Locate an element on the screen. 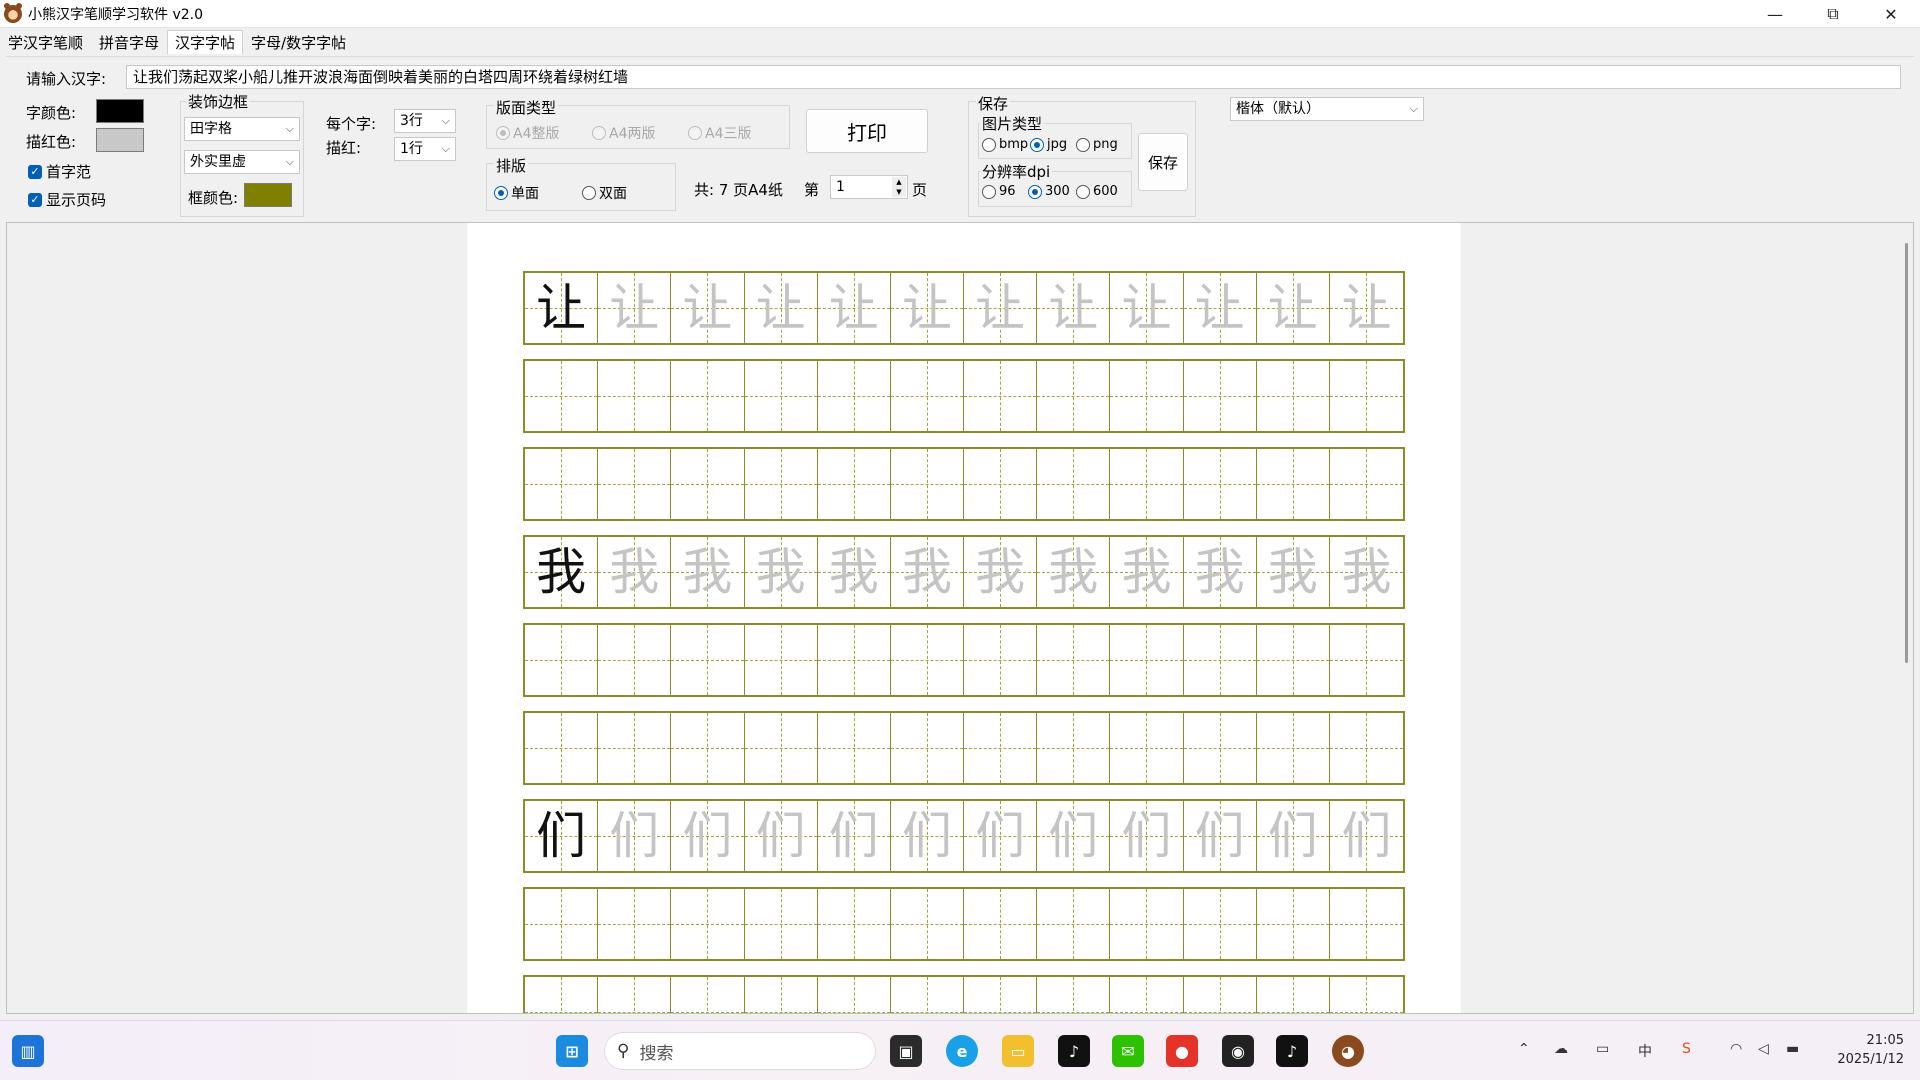 The image size is (1920, 1080). spin-up-icon: ▲ is located at coordinates (899, 182).